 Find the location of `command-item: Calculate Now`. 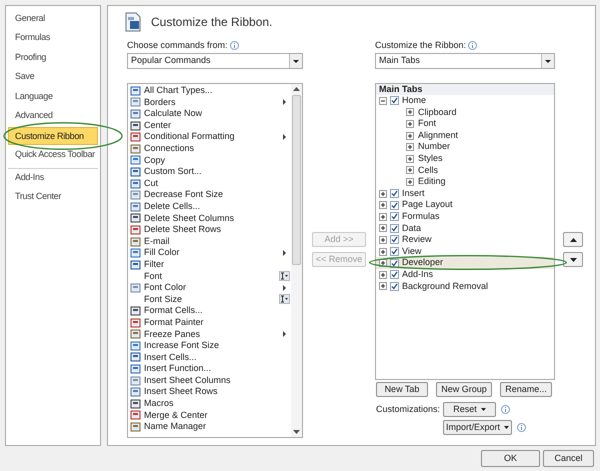

command-item: Calculate Now is located at coordinates (211, 114).